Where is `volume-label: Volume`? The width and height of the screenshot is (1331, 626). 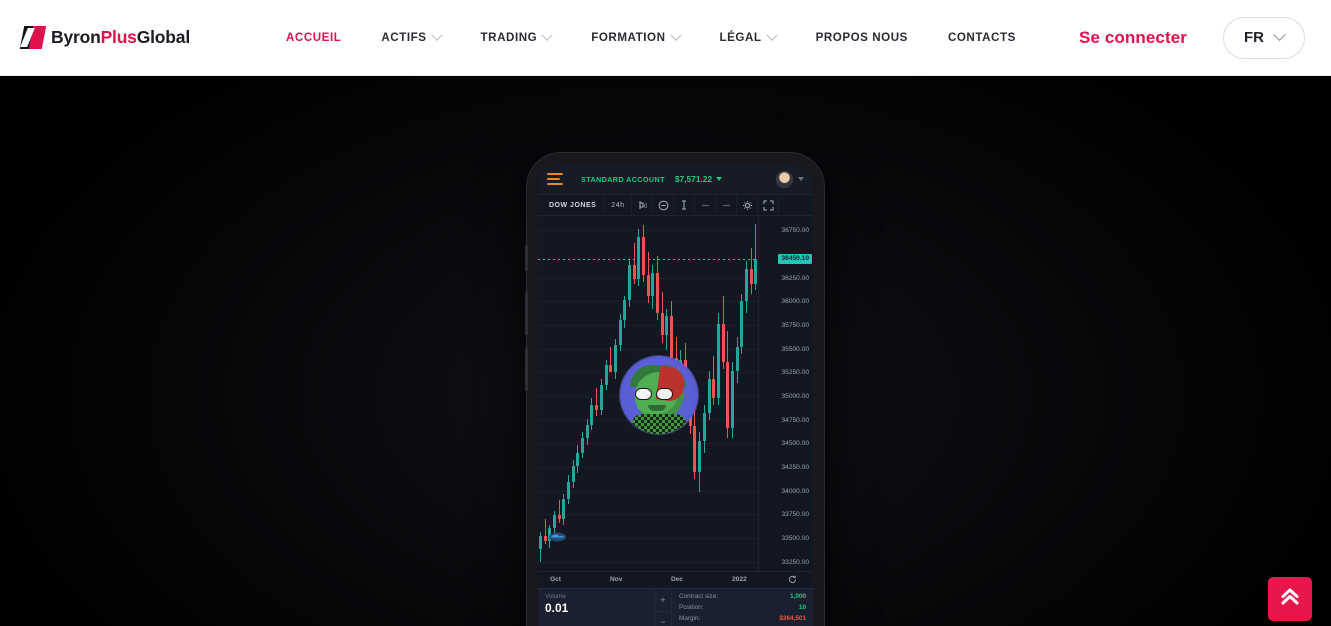
volume-label: Volume is located at coordinates (555, 596).